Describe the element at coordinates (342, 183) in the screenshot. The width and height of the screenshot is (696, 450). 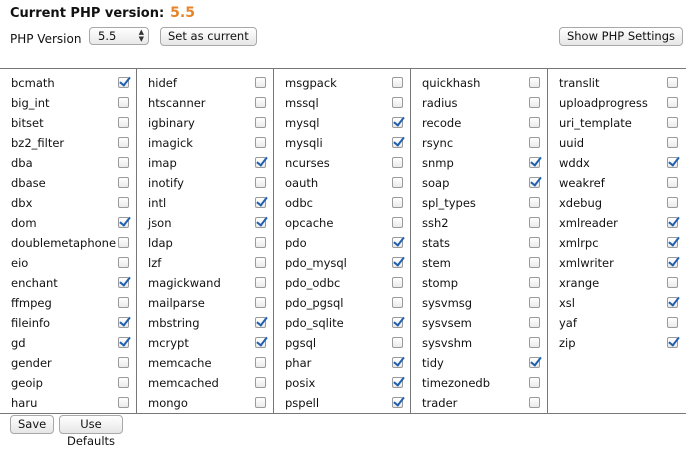
I see `extension-row: oauth` at that location.